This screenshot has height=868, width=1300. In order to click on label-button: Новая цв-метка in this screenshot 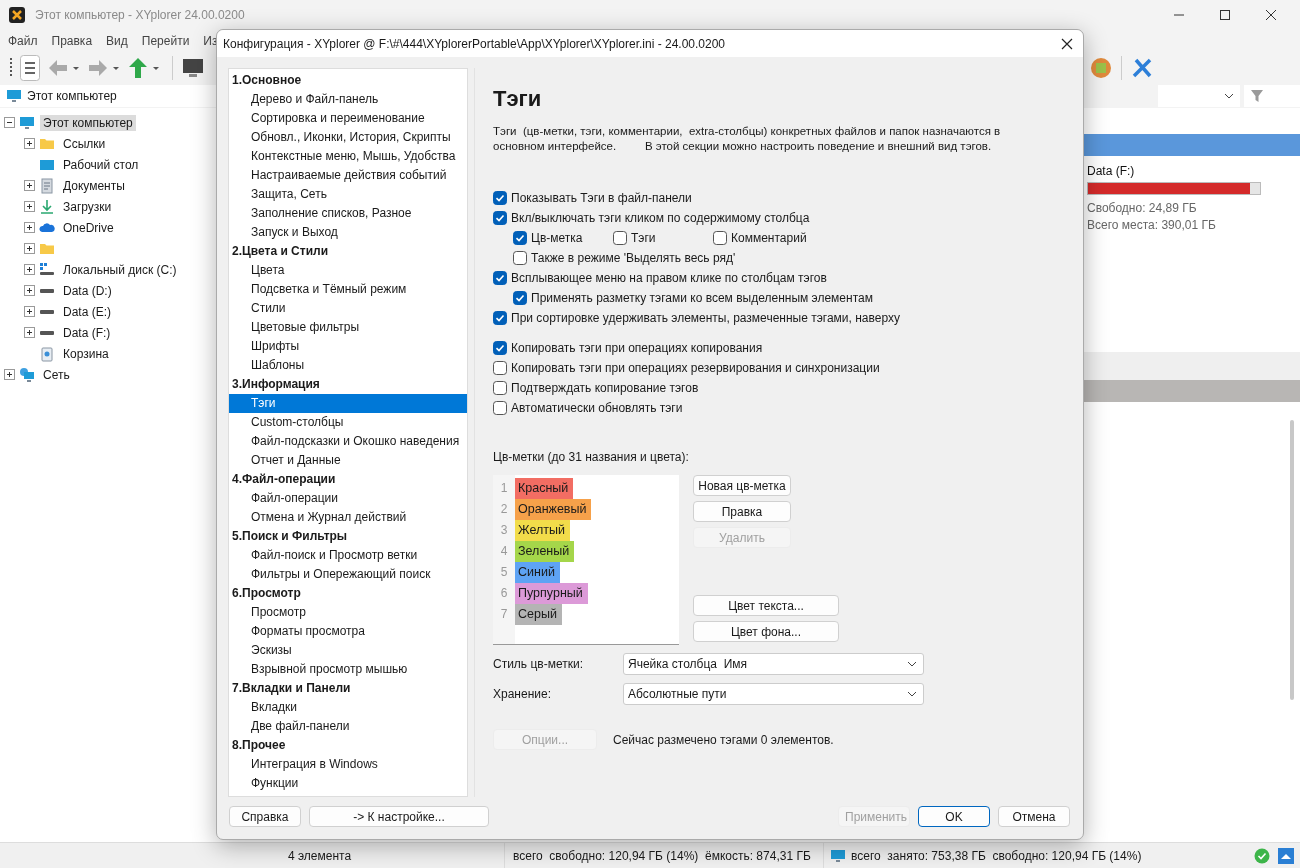, I will do `click(742, 485)`.